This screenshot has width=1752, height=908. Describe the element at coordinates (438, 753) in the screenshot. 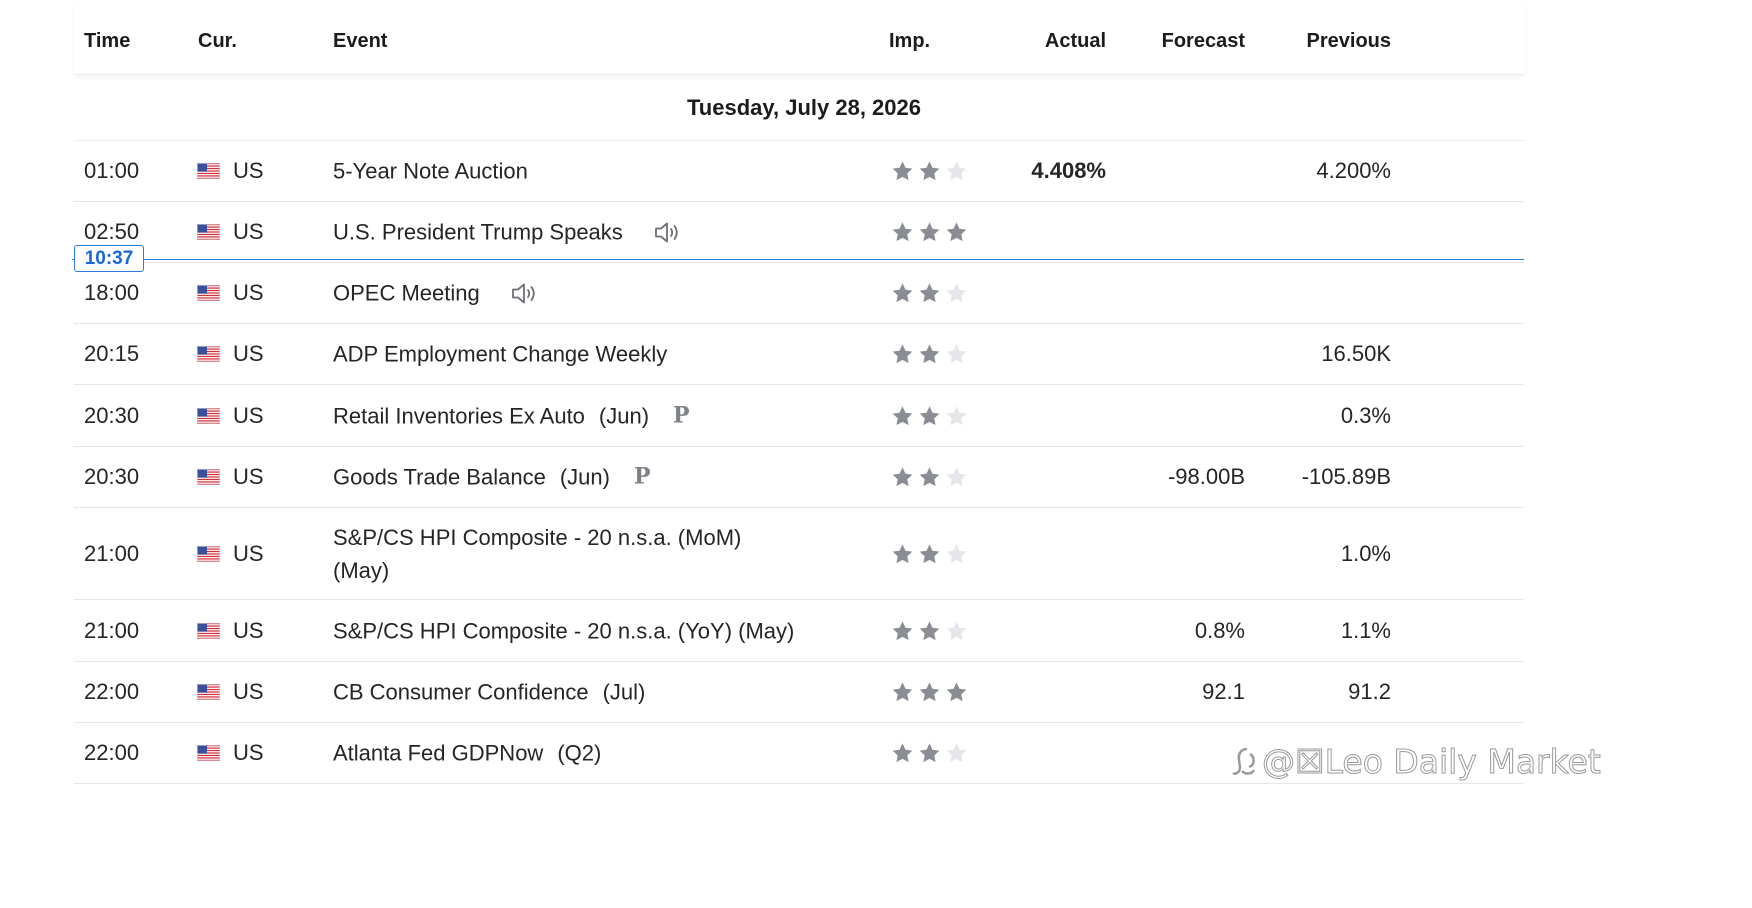

I see `event-title: Atlanta Fed GDPNow` at that location.